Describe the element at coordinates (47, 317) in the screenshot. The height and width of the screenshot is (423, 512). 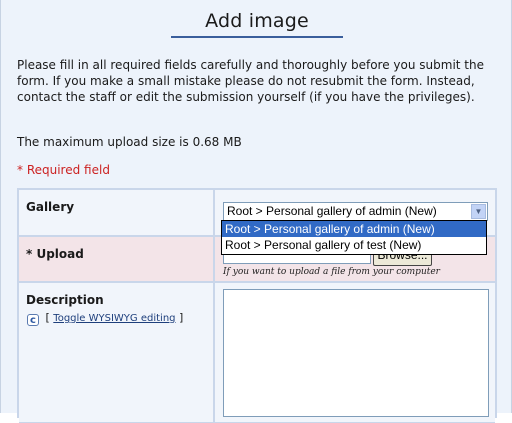
I see `toggle-bracket-open: [` at that location.